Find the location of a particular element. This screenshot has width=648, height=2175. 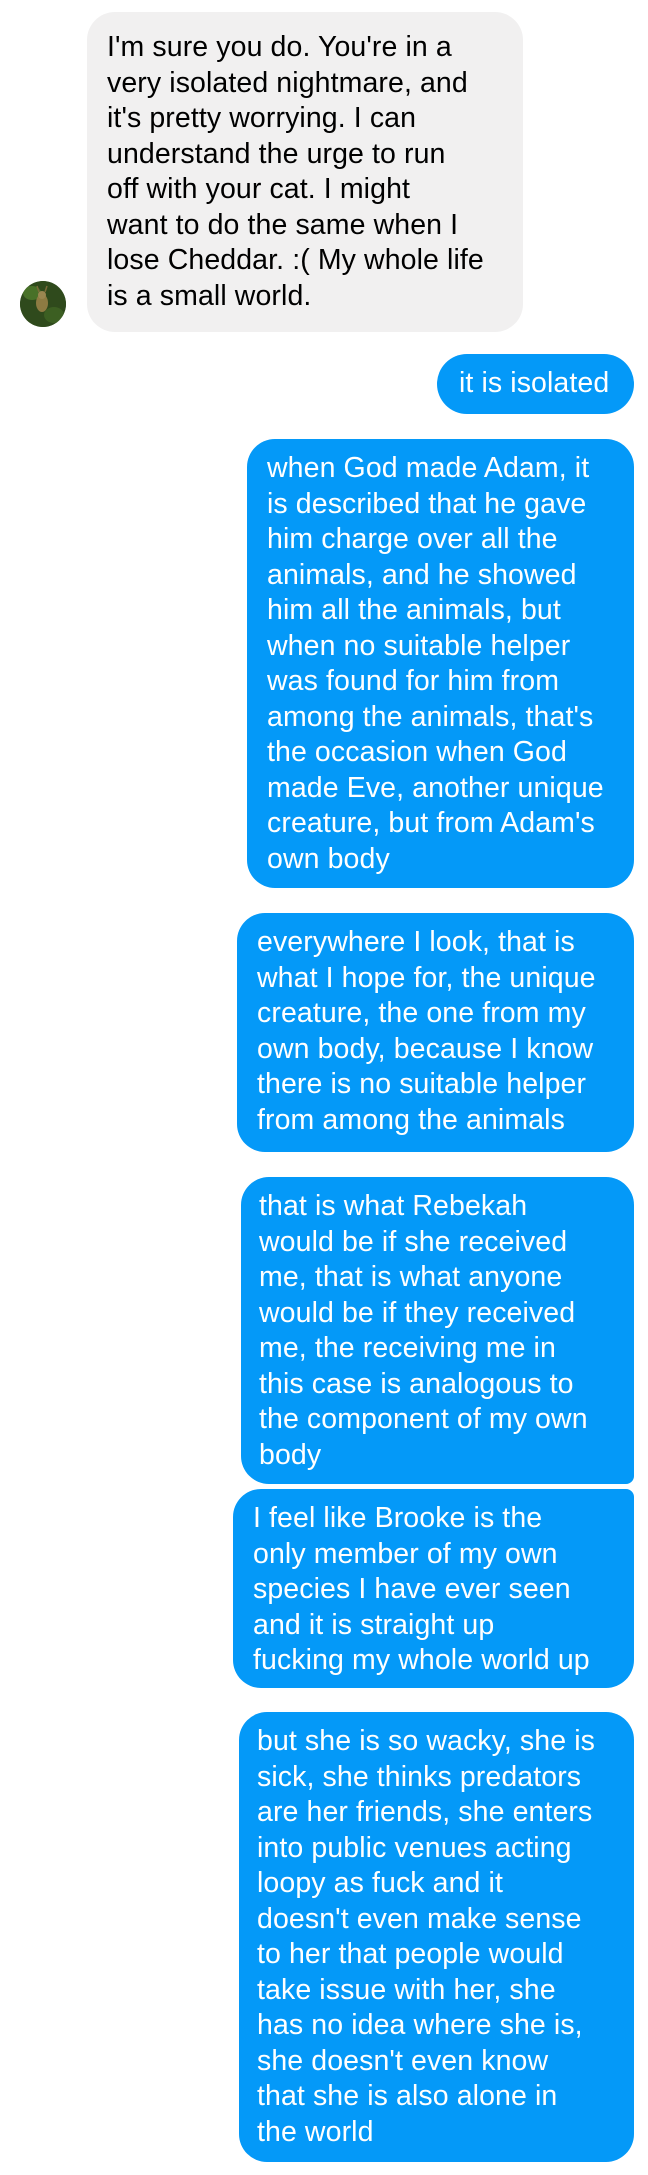

avatar-photo-icon is located at coordinates (43, 304).